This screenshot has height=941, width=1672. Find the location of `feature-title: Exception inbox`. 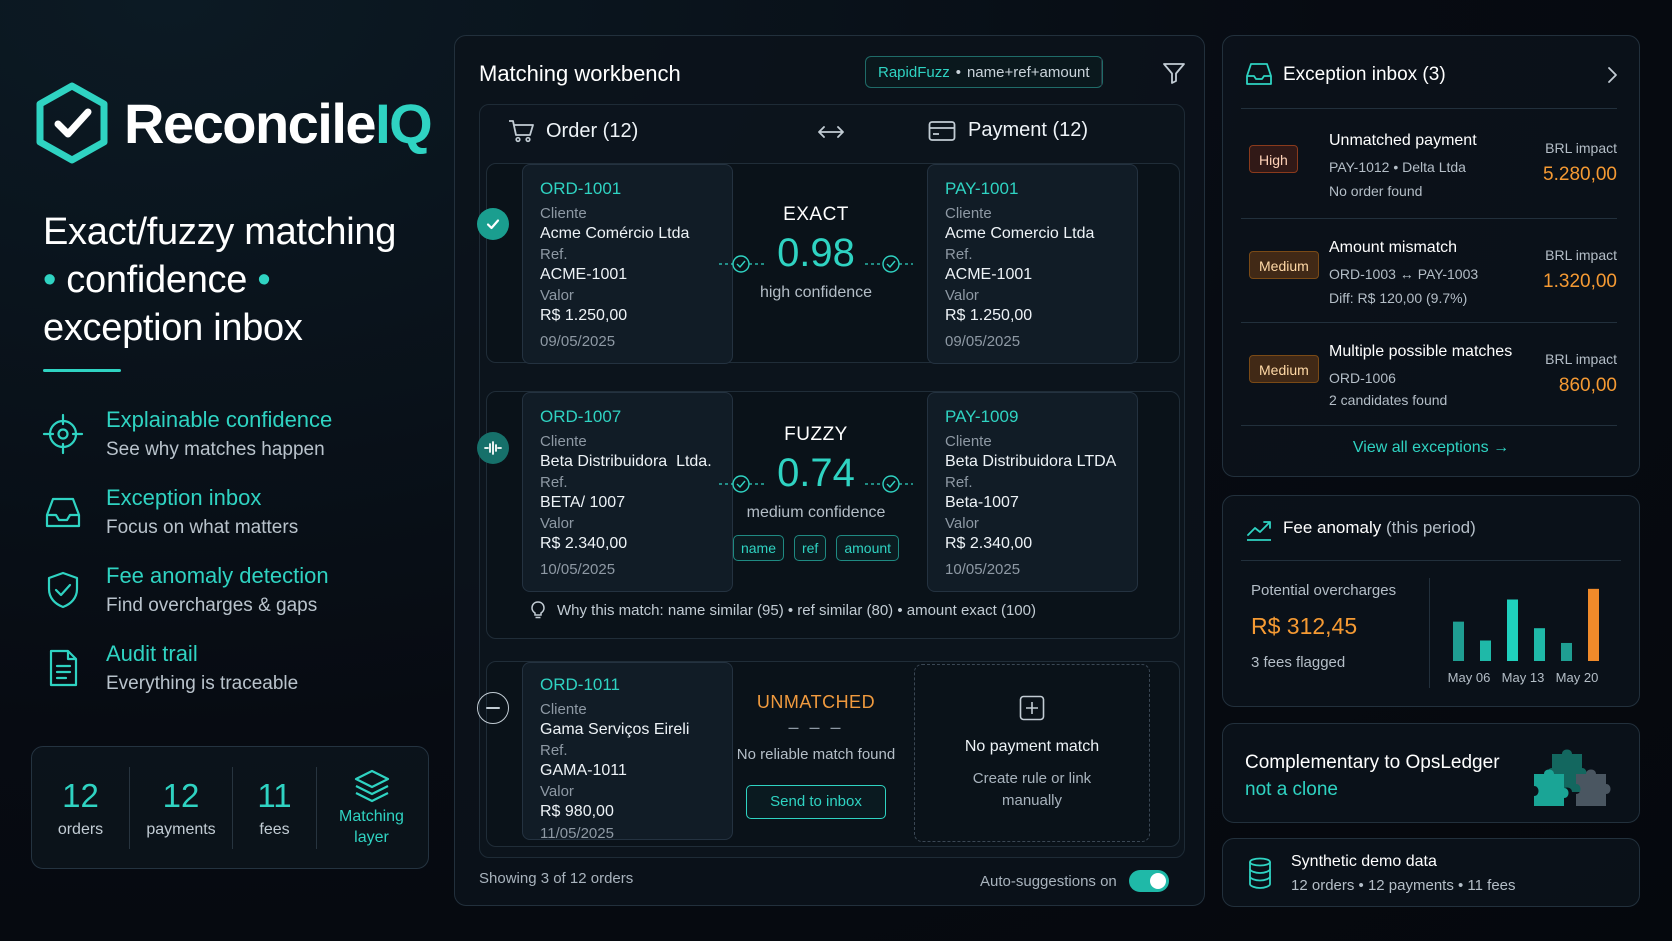

feature-title: Exception inbox is located at coordinates (184, 497).